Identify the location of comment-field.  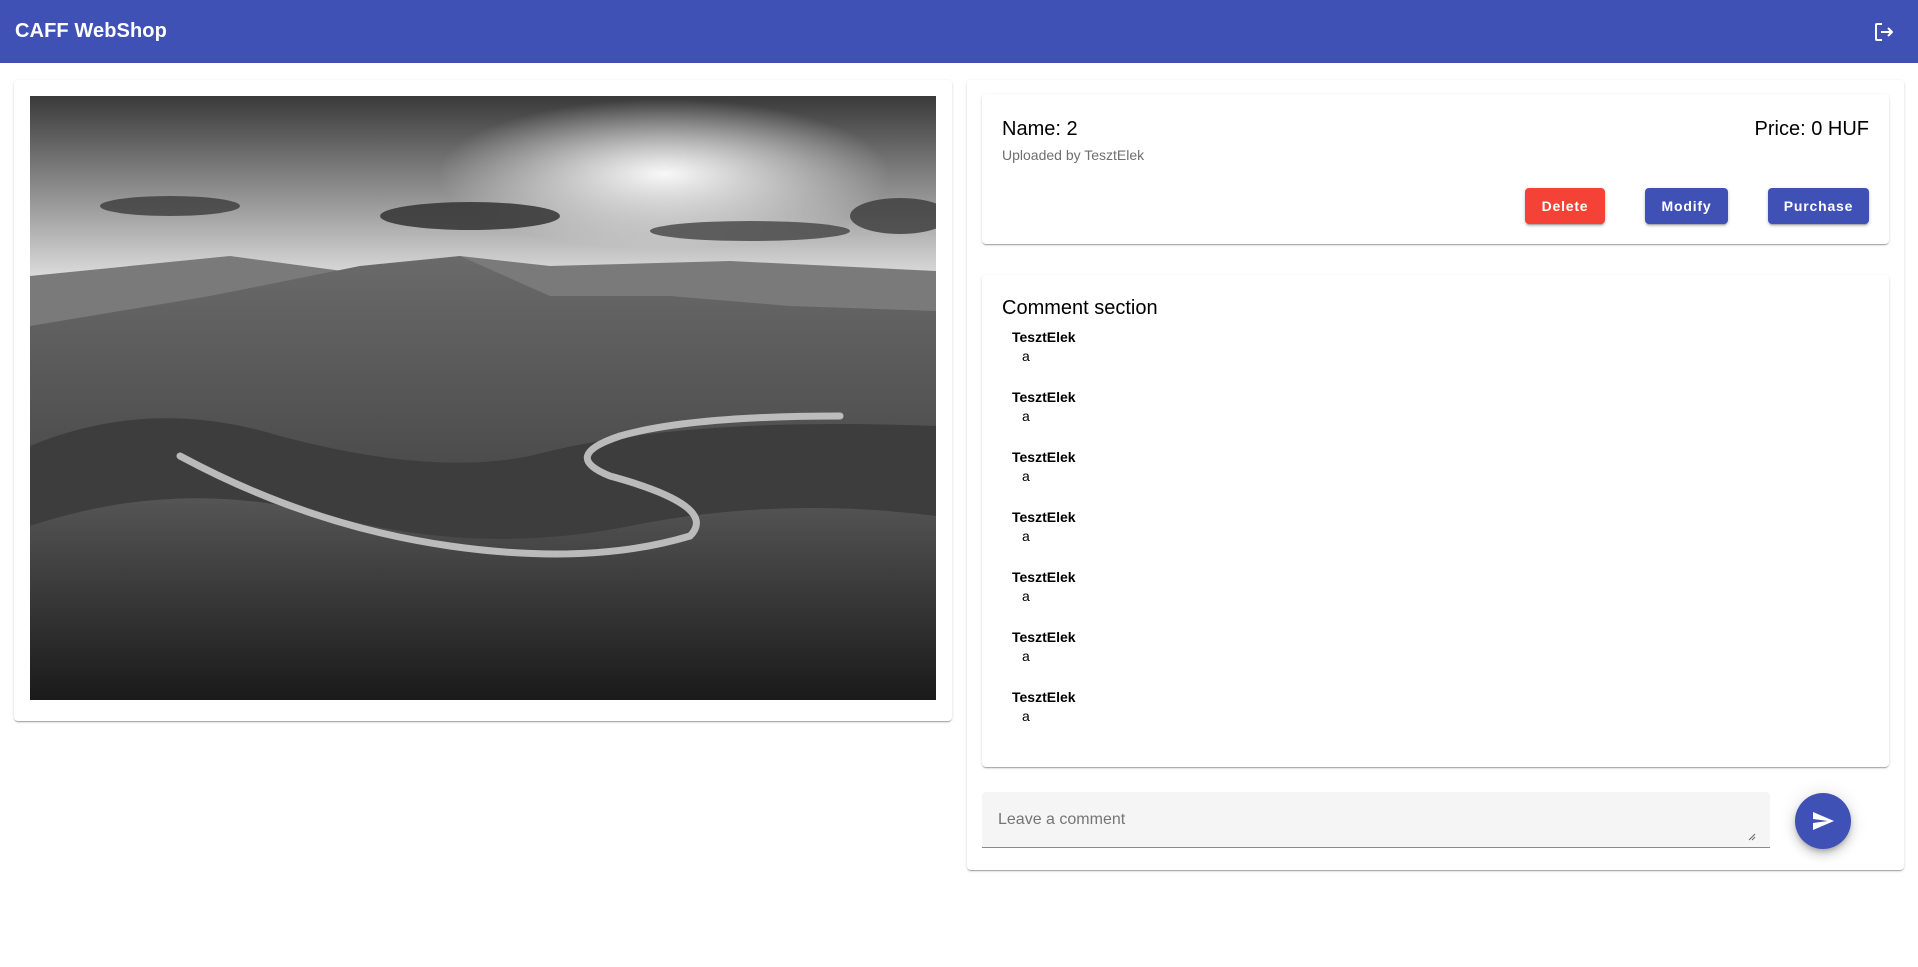
(1376, 820).